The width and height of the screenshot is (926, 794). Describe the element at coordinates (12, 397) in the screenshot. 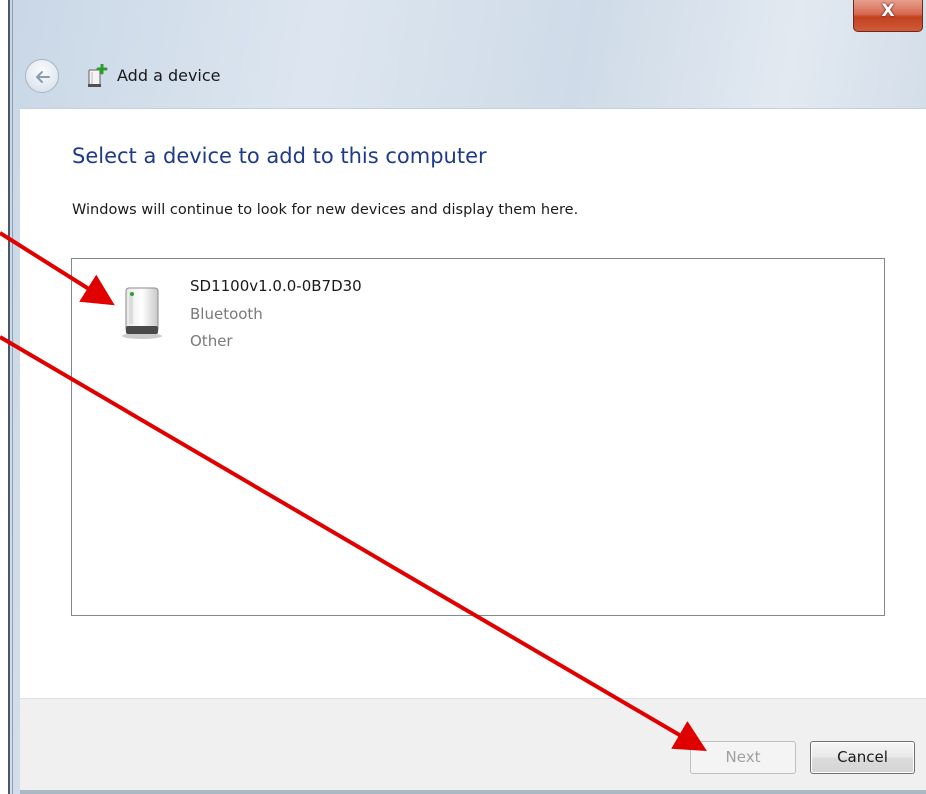

I see `window-edge` at that location.